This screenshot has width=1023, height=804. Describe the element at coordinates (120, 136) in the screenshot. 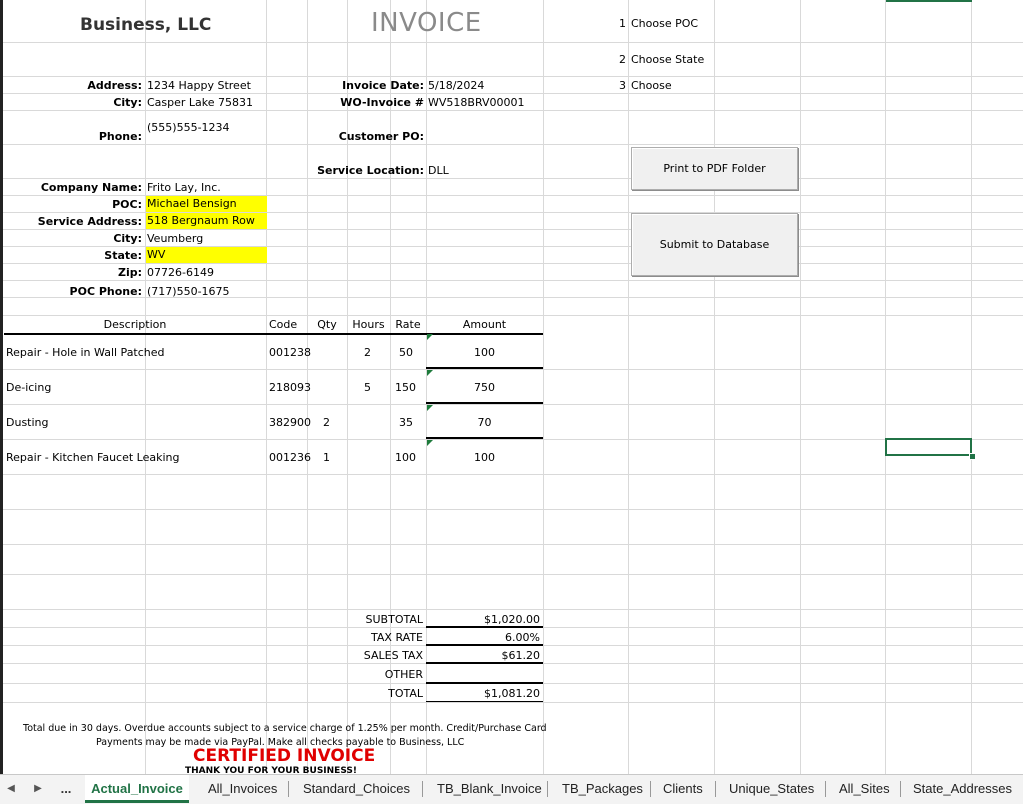

I see `phone-label: Phone:` at that location.